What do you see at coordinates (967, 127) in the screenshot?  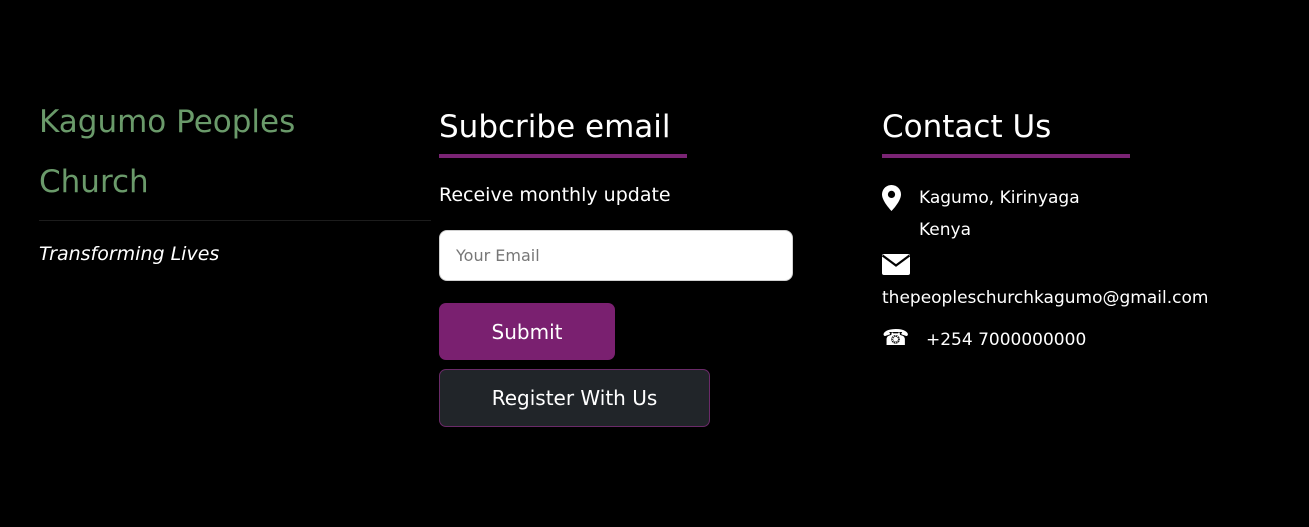 I see `contact-heading: Contact Us` at bounding box center [967, 127].